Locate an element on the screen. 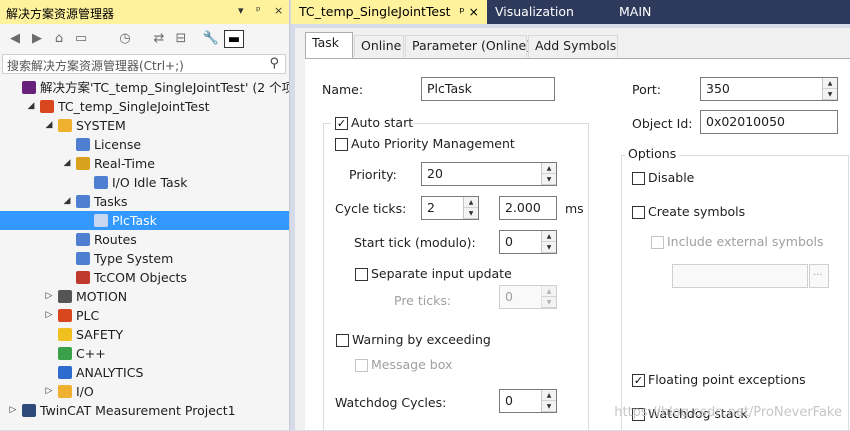 The width and height of the screenshot is (850, 431). tree-item: ANALYTICS is located at coordinates (144, 372).